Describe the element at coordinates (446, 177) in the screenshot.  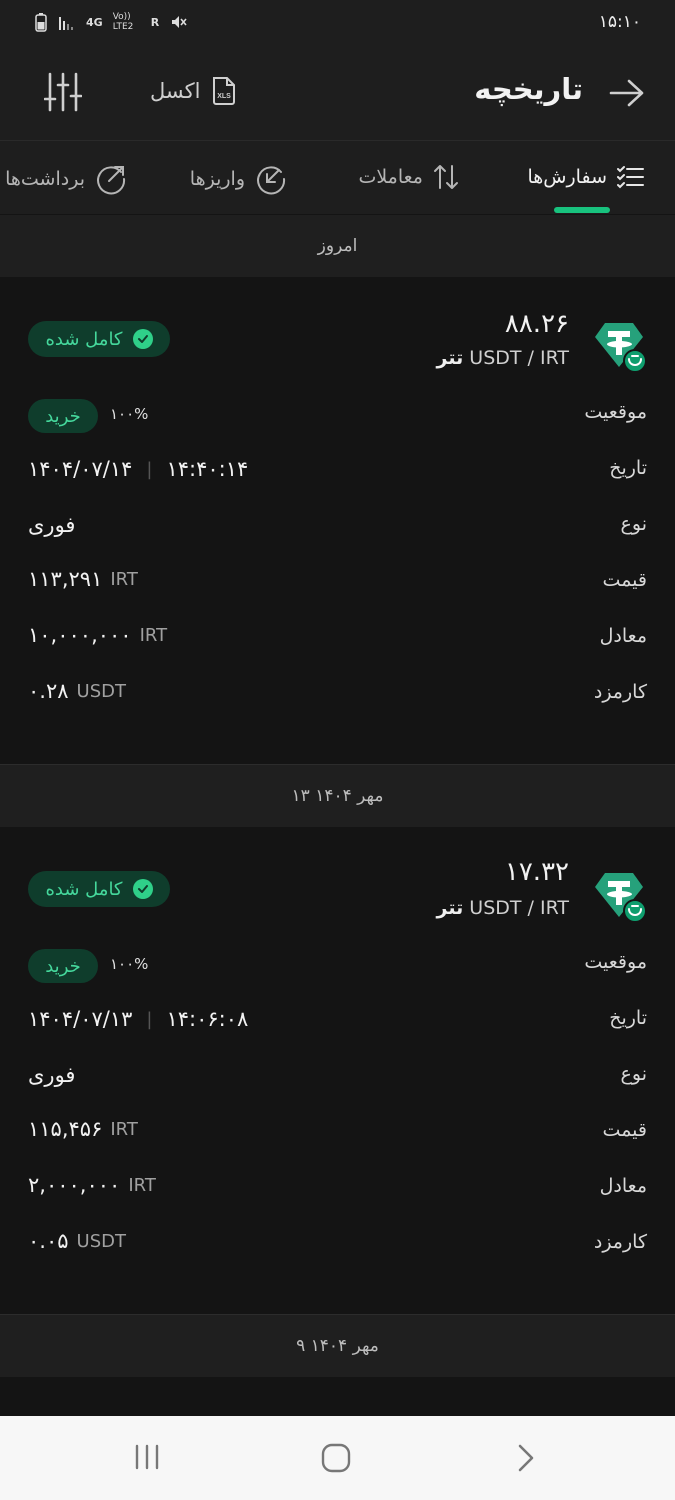
I see `swap-vertical-icon` at that location.